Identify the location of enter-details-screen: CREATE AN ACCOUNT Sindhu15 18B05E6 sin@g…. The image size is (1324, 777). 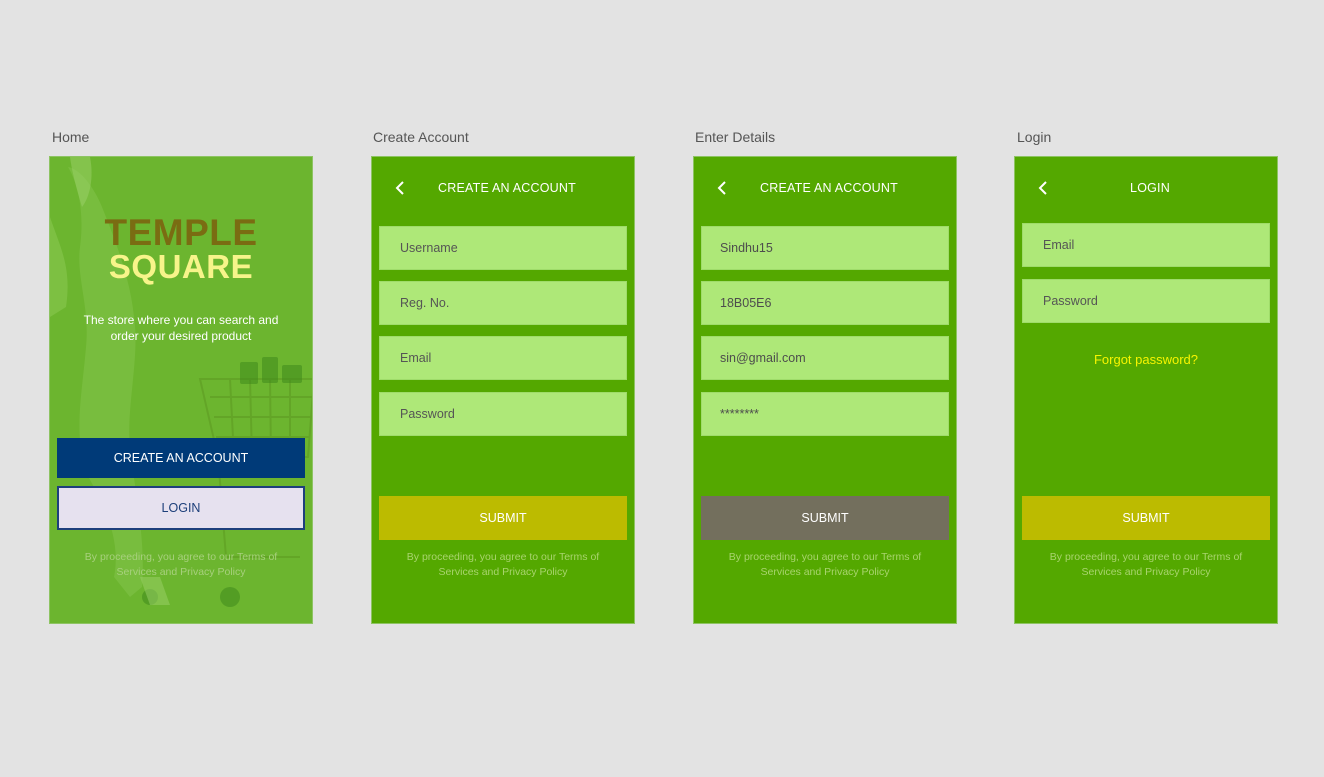
(825, 390).